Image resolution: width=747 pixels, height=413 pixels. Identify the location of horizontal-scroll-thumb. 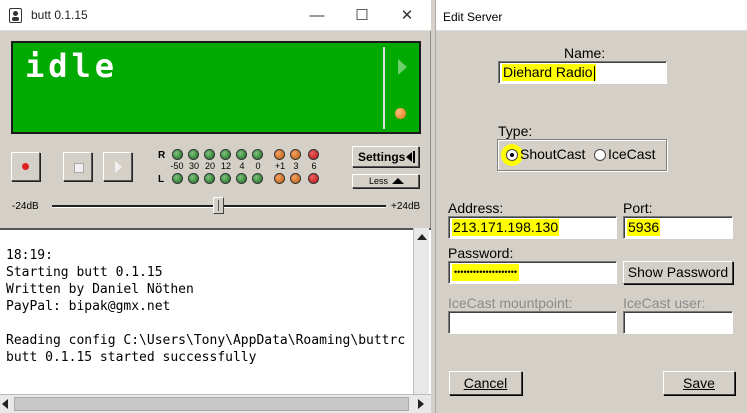
(211, 404).